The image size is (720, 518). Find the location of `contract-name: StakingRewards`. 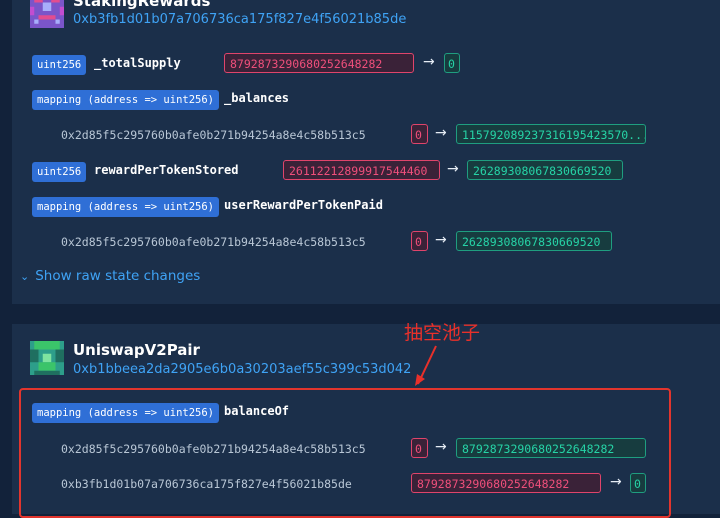

contract-name: StakingRewards is located at coordinates (142, 5).